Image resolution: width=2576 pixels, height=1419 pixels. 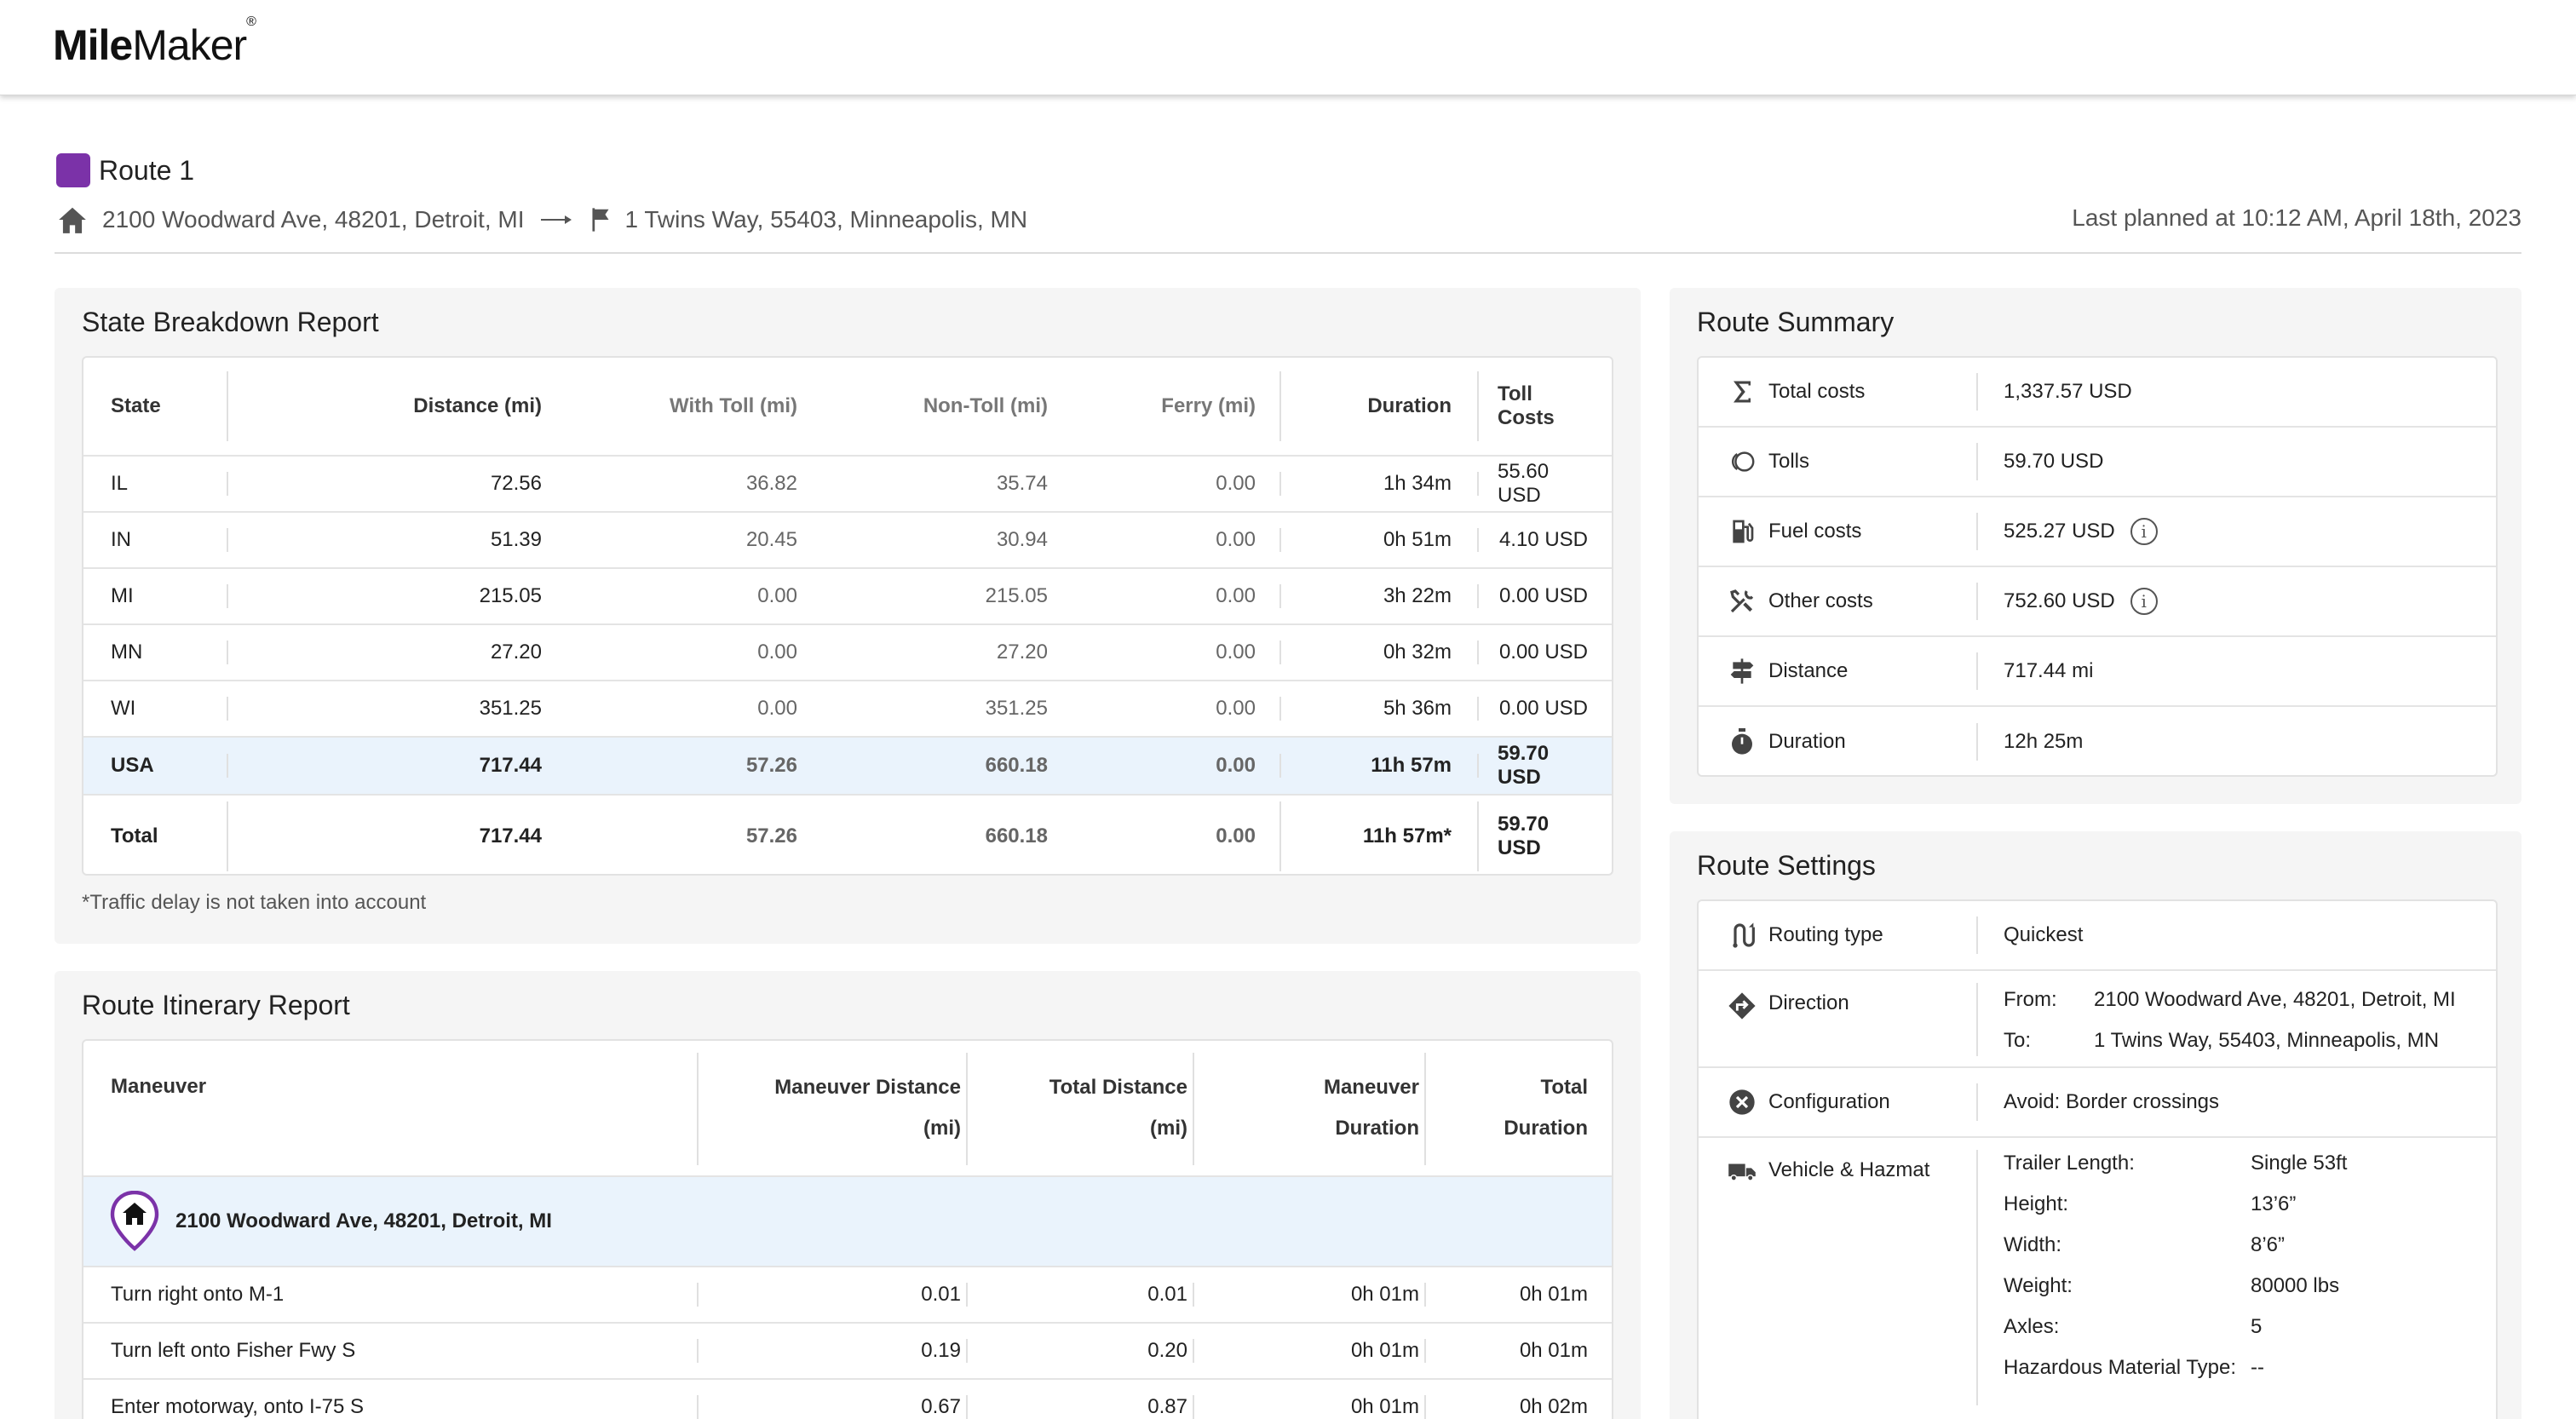 I want to click on milemaker-logo: MileMaker®, so click(x=154, y=42).